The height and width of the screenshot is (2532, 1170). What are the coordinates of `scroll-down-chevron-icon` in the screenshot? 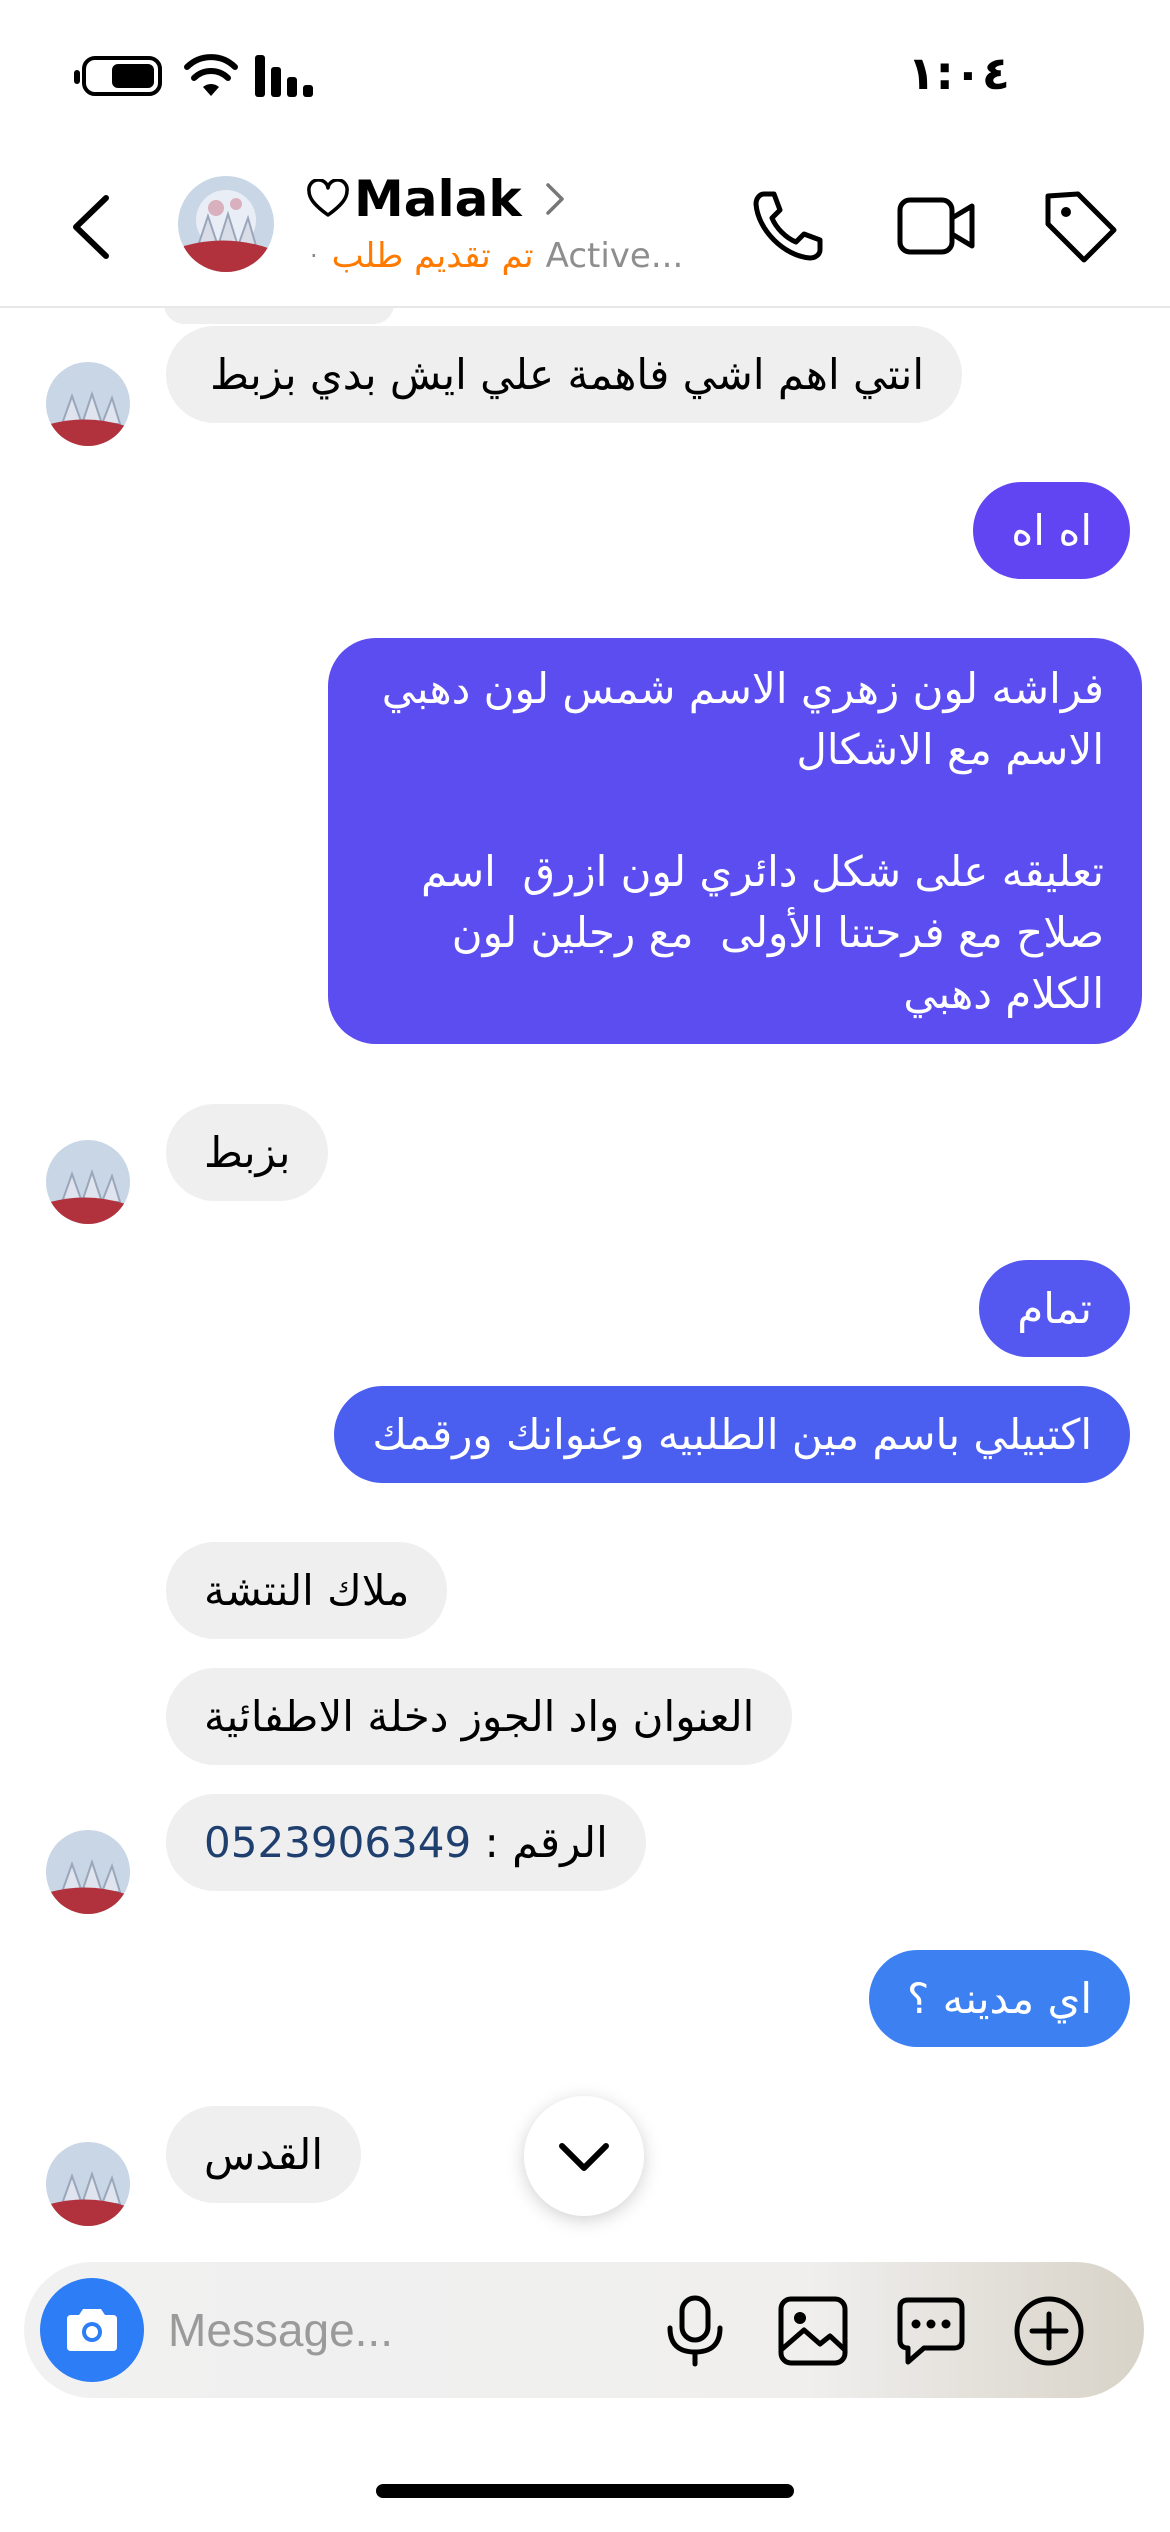 It's located at (584, 2157).